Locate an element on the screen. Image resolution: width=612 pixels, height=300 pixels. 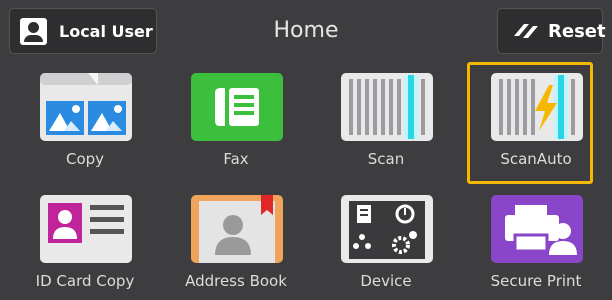
scan-icon is located at coordinates (387, 107).